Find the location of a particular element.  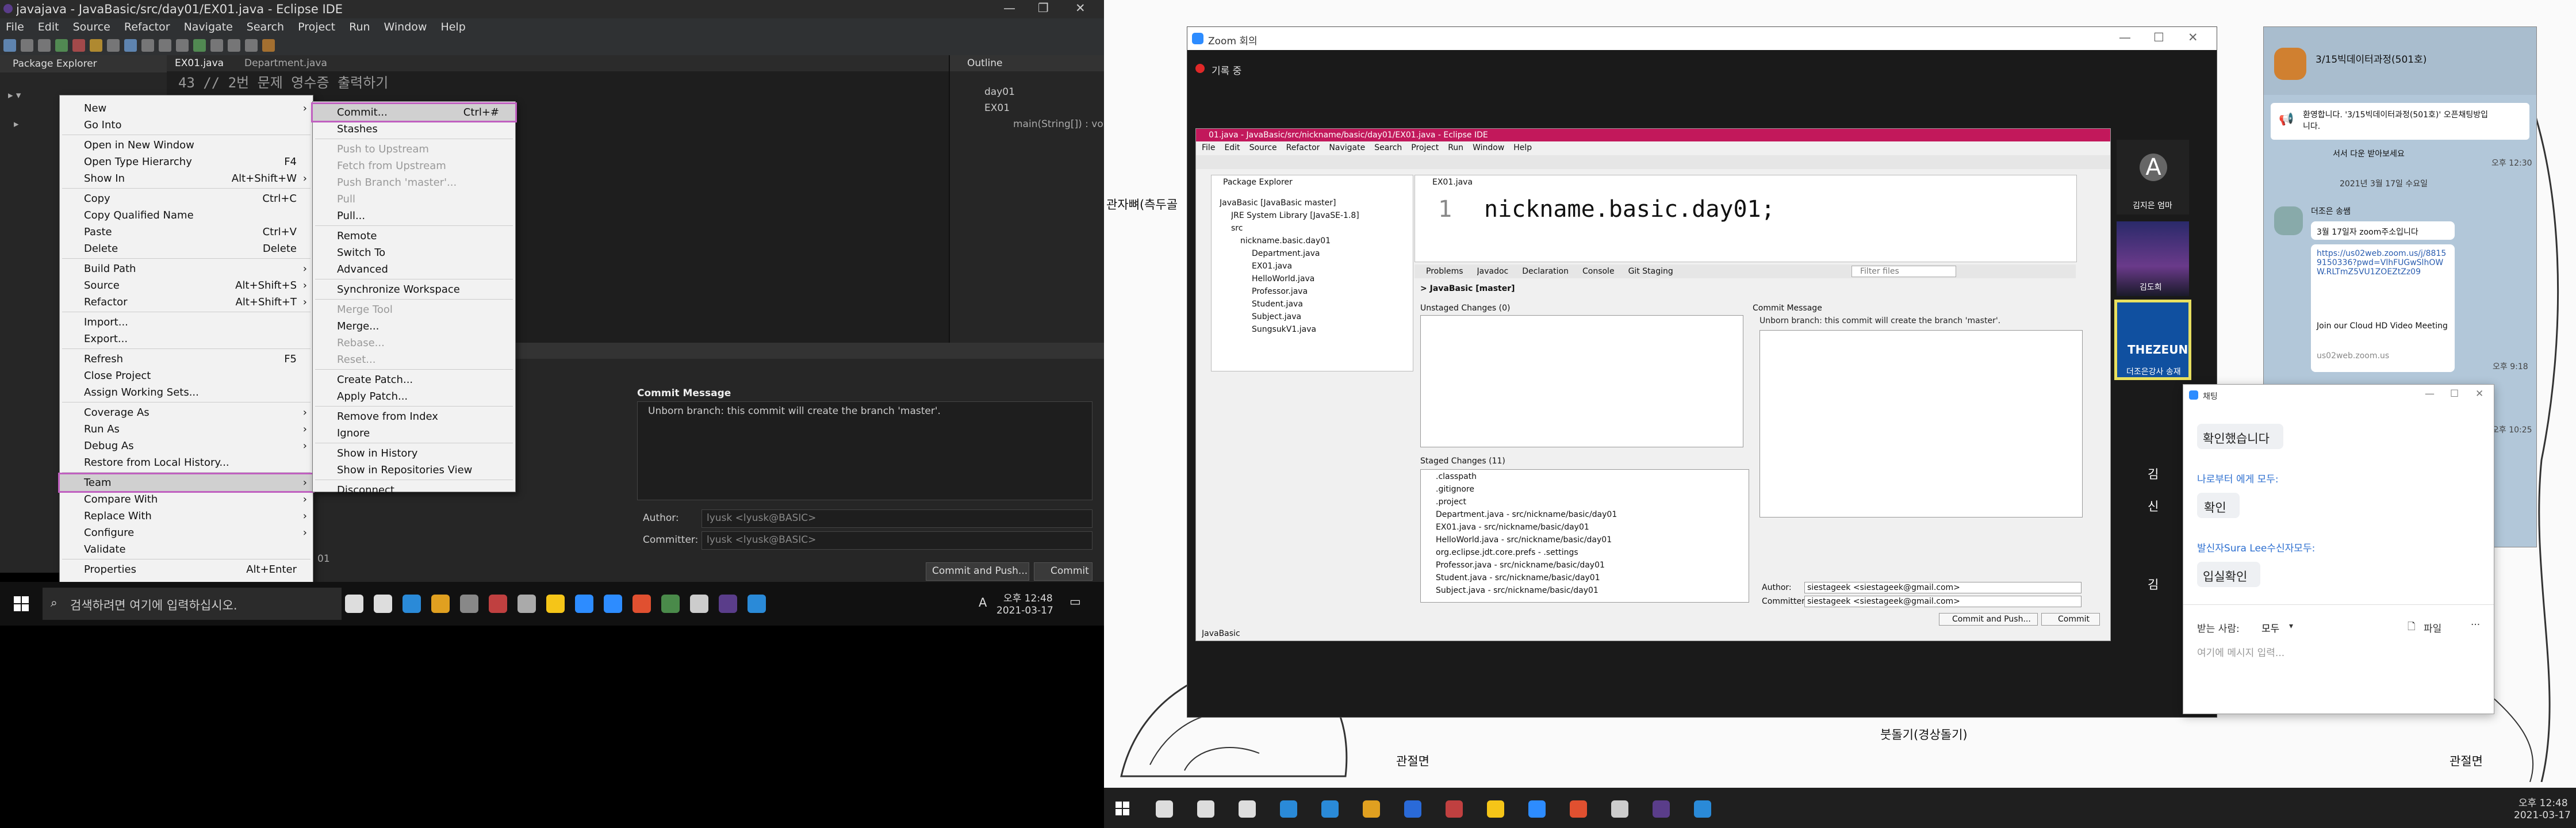

menu-edit: Edit is located at coordinates (48, 27).